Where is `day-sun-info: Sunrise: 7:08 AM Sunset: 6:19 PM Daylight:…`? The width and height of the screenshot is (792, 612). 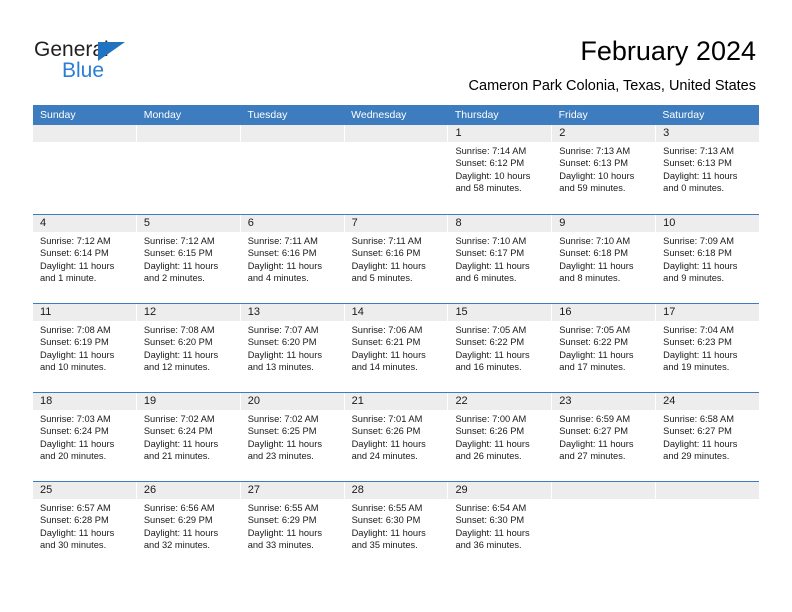 day-sun-info: Sunrise: 7:08 AM Sunset: 6:19 PM Daylight:… is located at coordinates (84, 347).